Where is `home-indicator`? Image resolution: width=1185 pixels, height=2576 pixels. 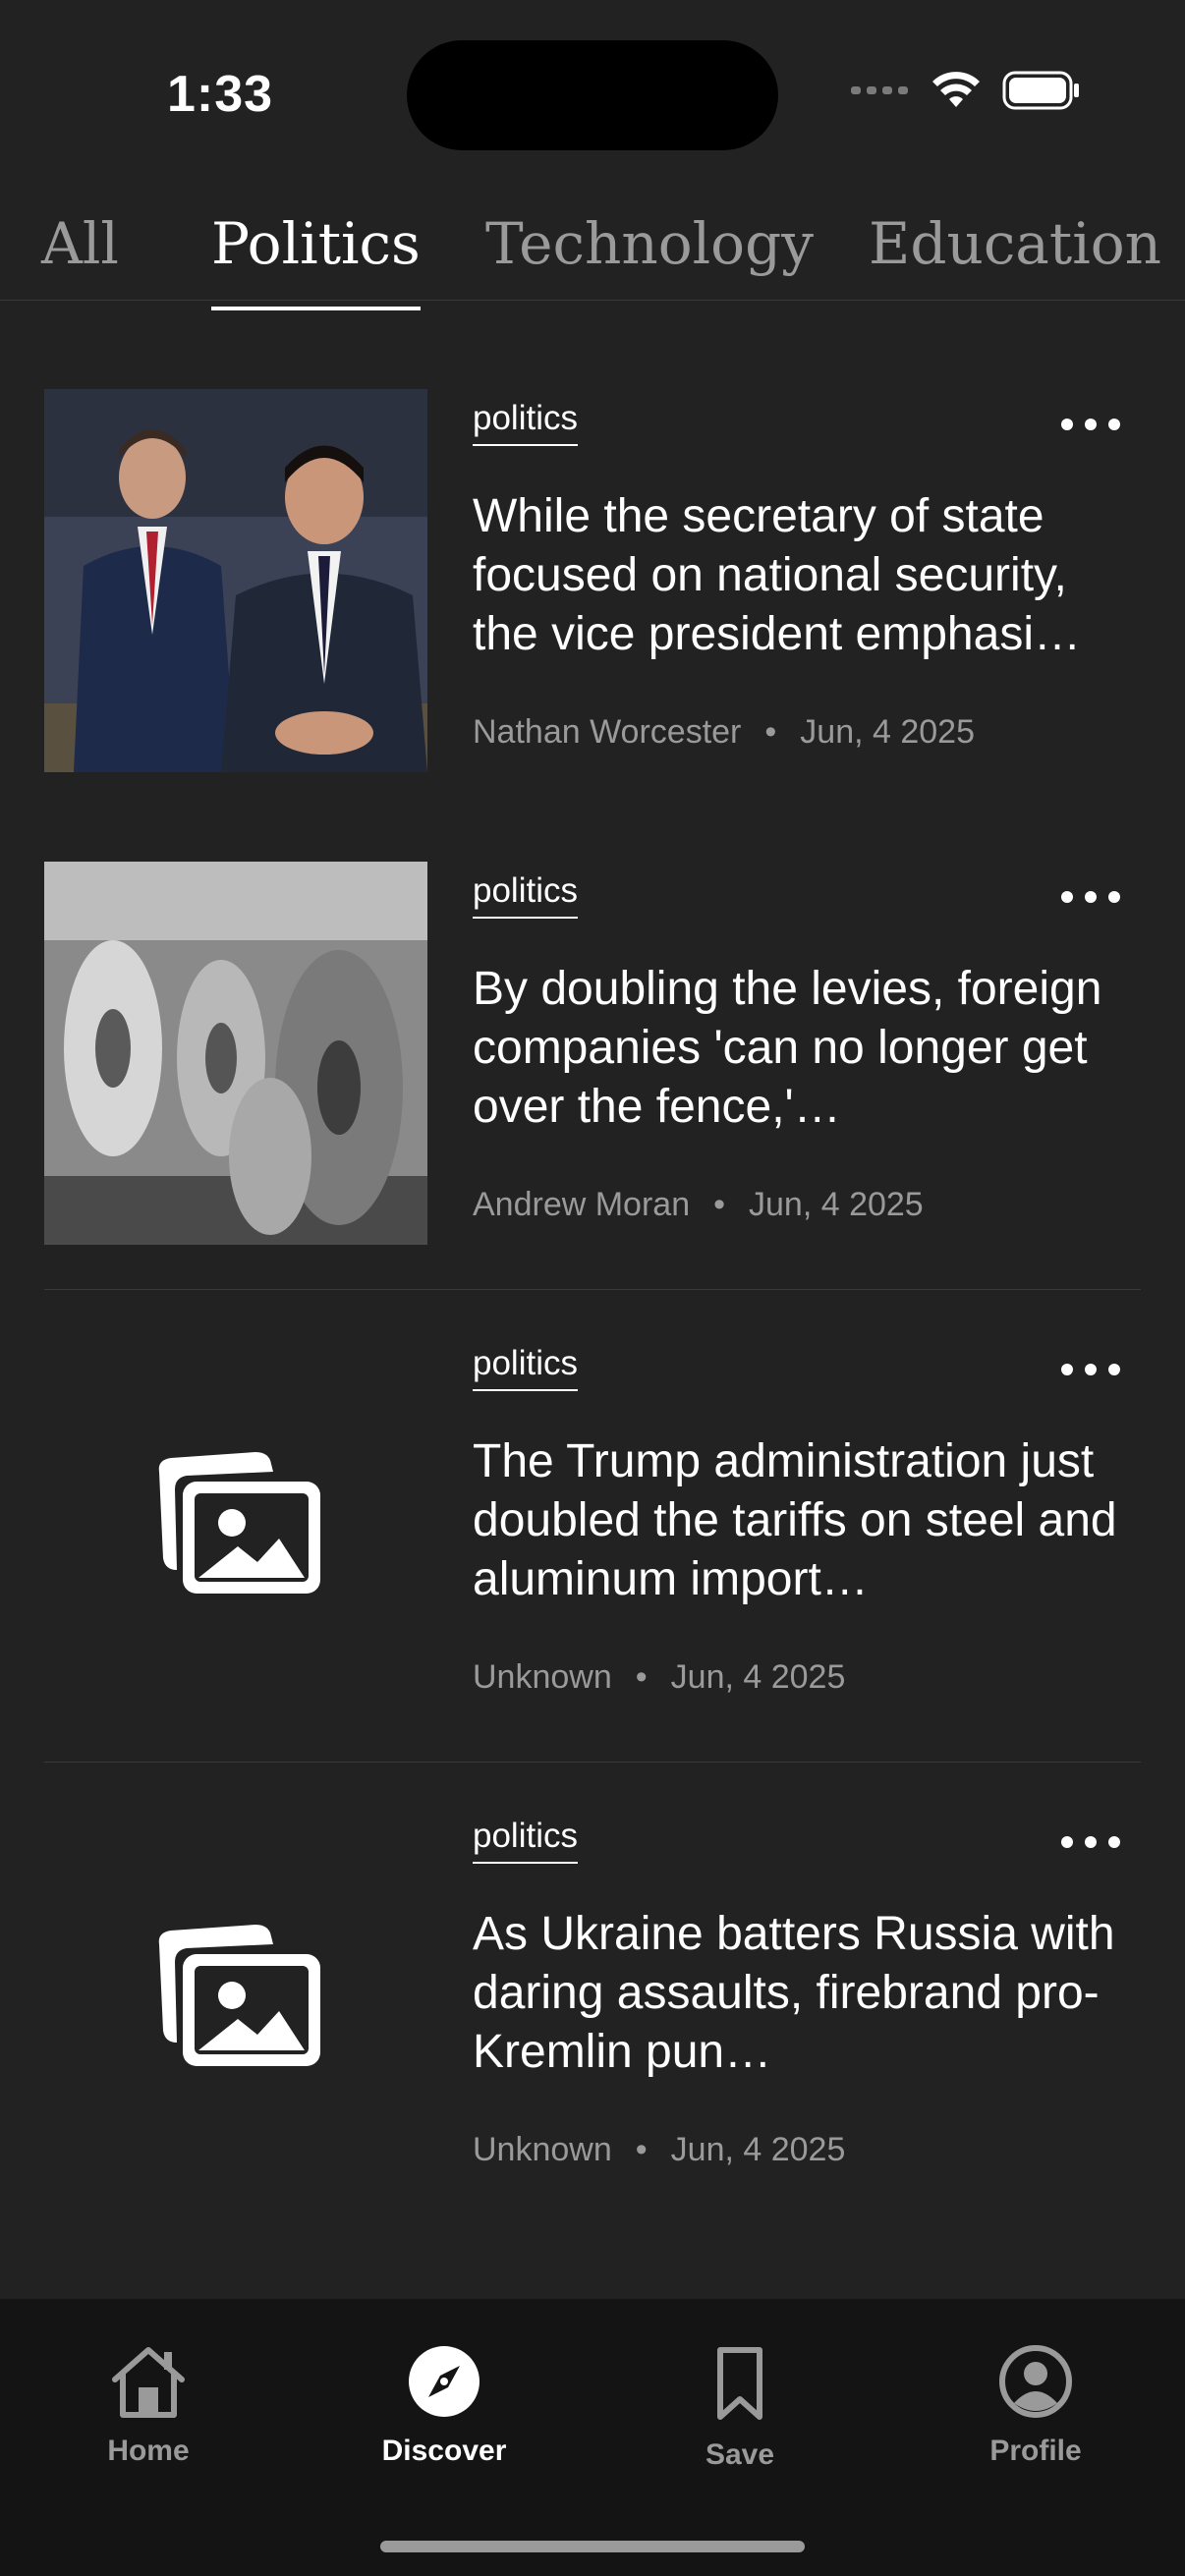
home-indicator is located at coordinates (592, 2546).